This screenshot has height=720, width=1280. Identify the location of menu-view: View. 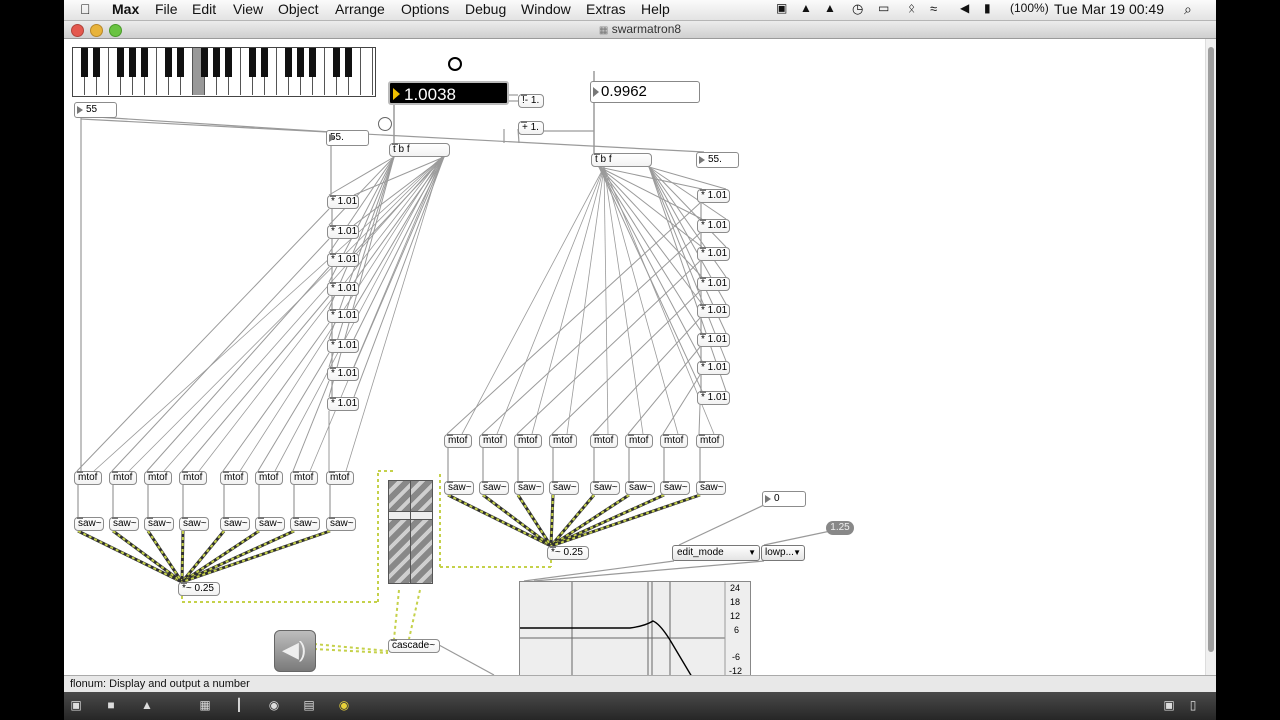
(248, 9).